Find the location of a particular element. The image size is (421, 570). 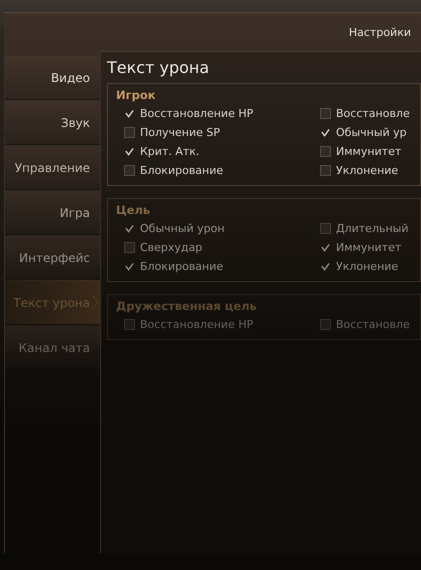

group-title: Дружественная цель is located at coordinates (187, 306).